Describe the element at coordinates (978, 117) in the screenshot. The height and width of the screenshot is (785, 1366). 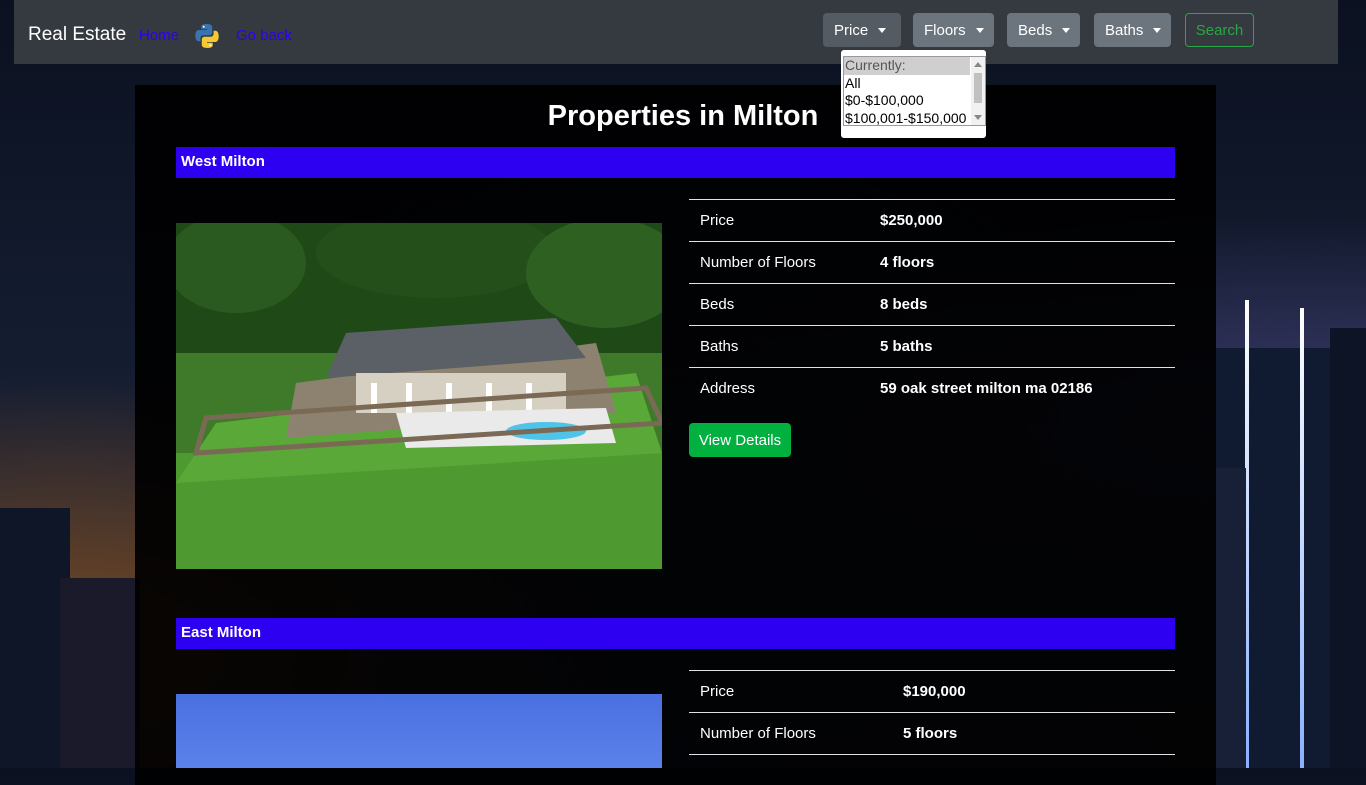
I see `scroll-down-arrow-icon` at that location.